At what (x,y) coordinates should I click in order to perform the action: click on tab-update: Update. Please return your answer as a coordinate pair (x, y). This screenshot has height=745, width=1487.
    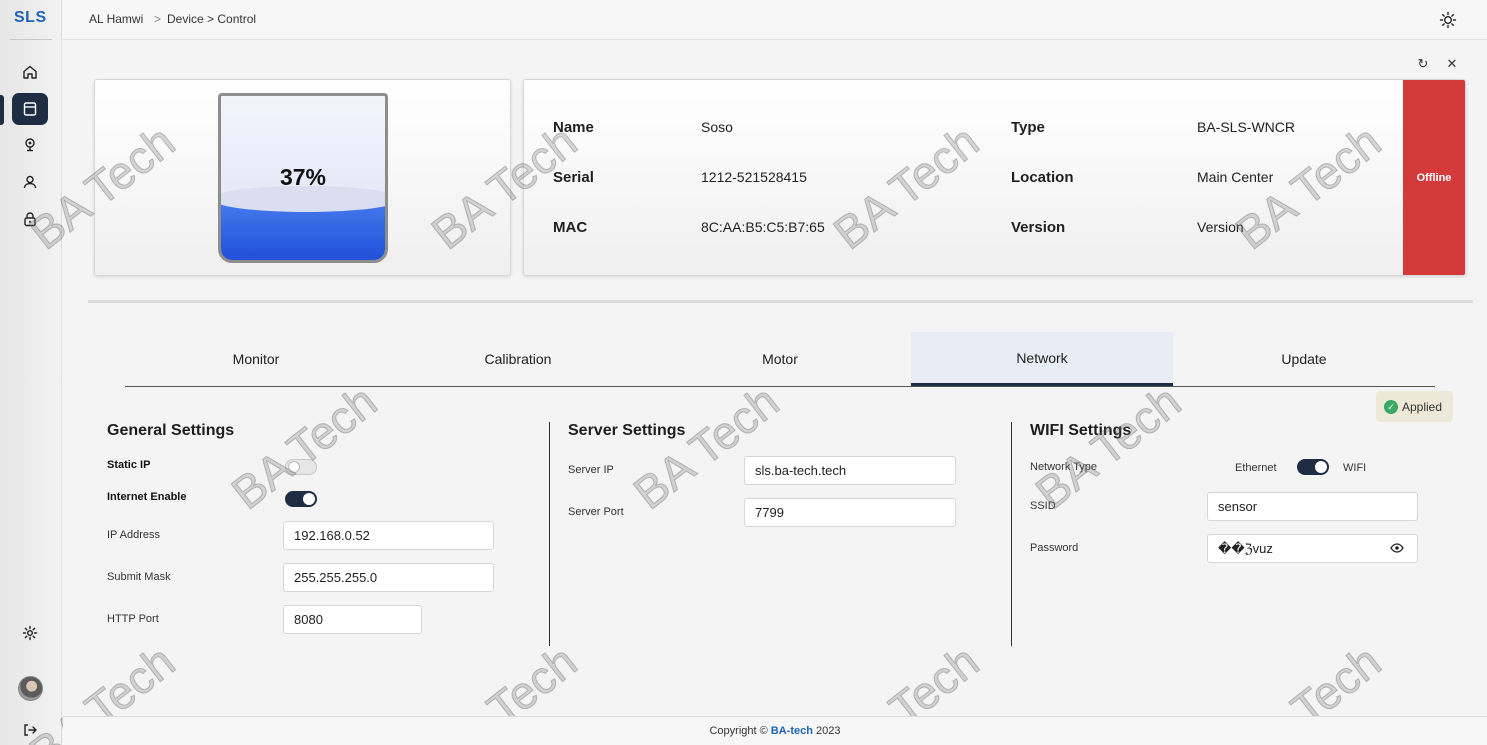
    Looking at the image, I should click on (1304, 359).